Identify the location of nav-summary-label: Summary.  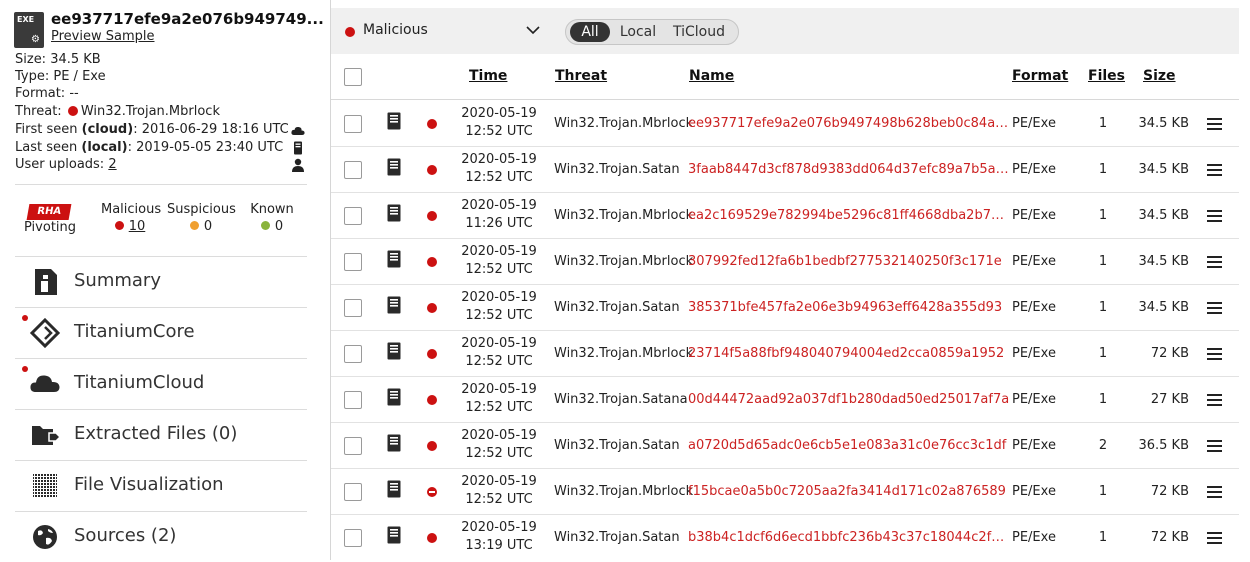
(117, 280).